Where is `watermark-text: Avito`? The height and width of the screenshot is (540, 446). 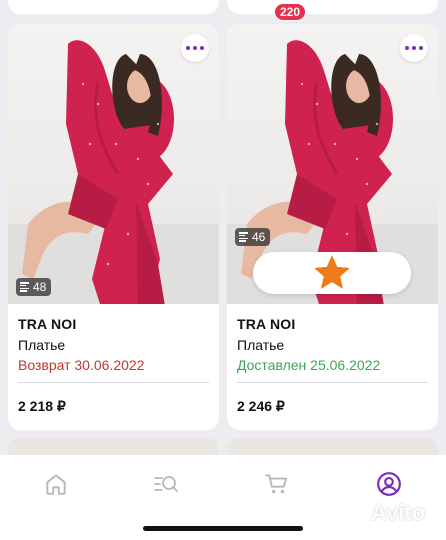 watermark-text: Avito is located at coordinates (398, 512).